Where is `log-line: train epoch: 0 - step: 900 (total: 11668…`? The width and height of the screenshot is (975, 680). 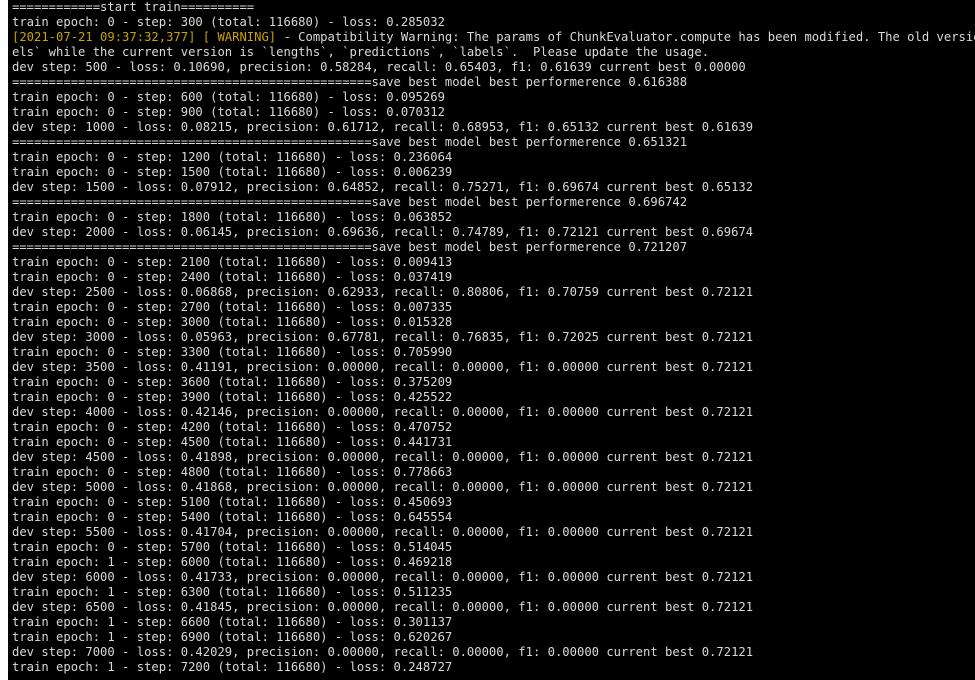 log-line: train epoch: 0 - step: 900 (total: 11668… is located at coordinates (228, 112).